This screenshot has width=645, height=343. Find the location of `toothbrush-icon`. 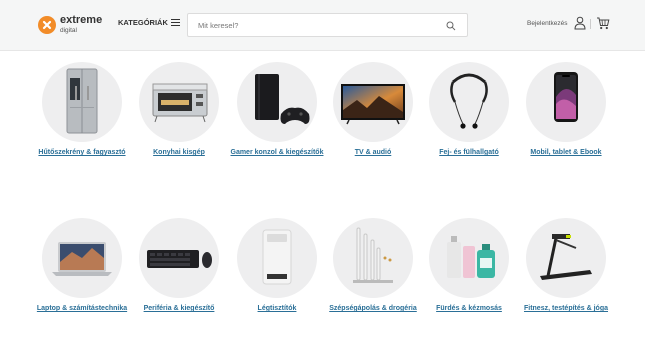

toothbrush-icon is located at coordinates (373, 255).